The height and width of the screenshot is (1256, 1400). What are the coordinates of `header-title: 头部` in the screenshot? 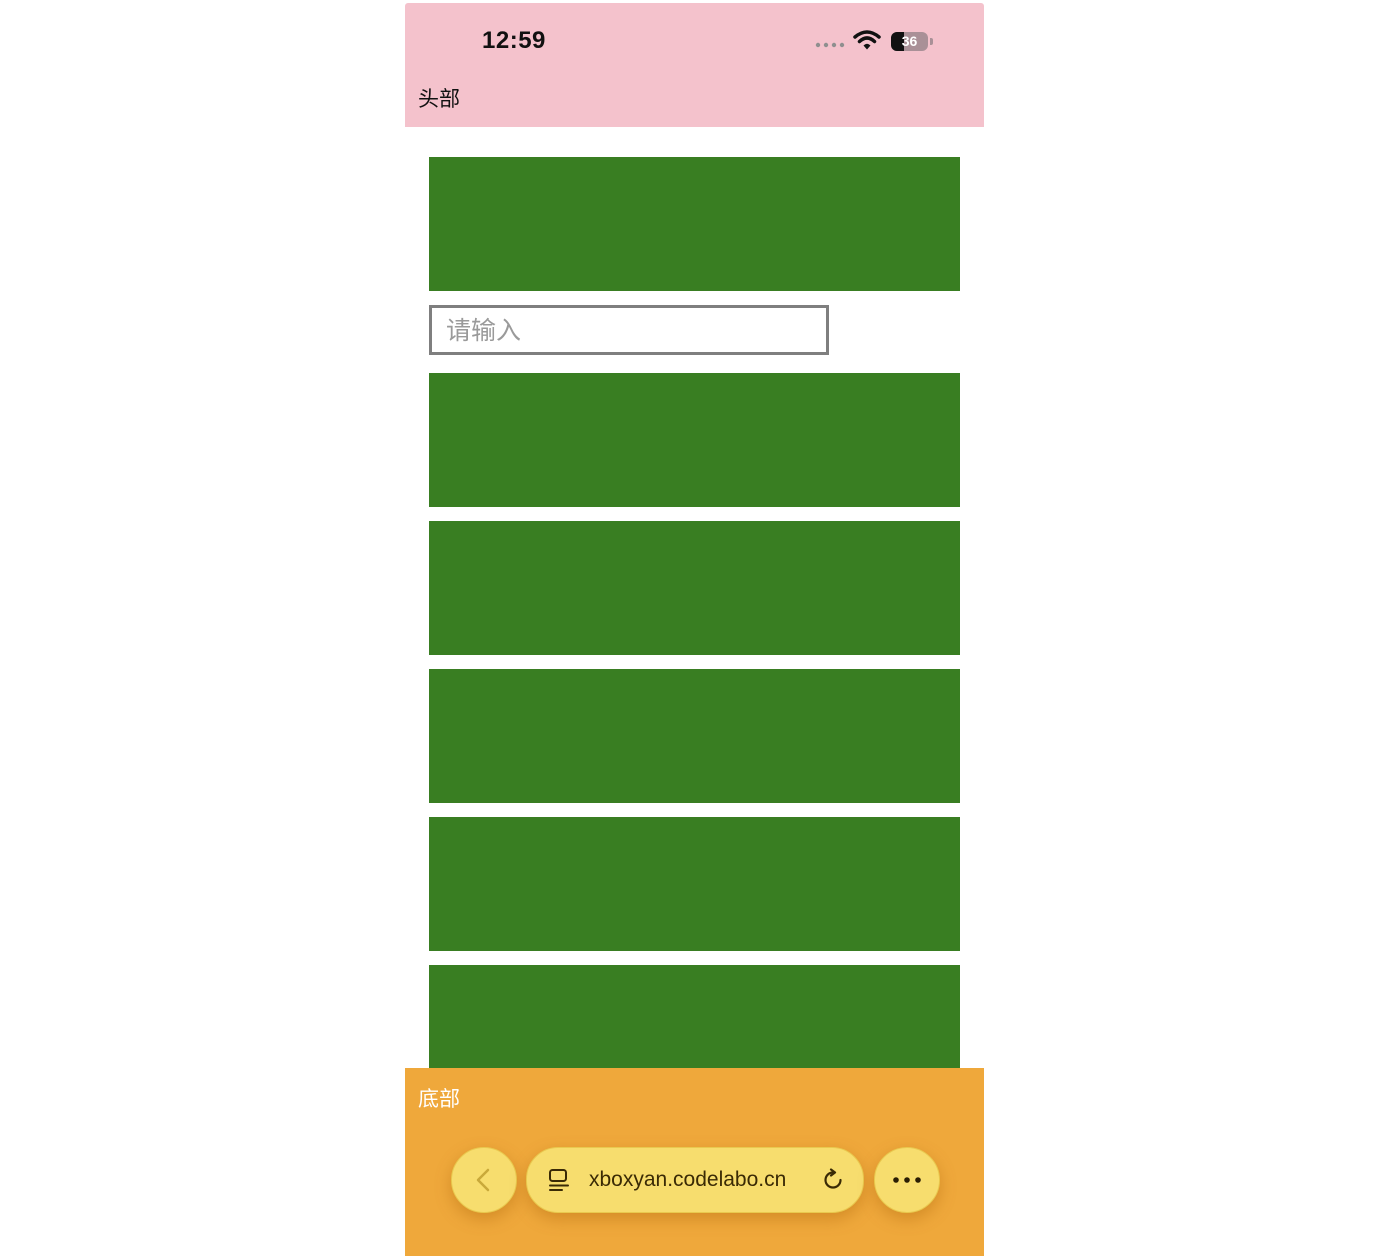 It's located at (439, 99).